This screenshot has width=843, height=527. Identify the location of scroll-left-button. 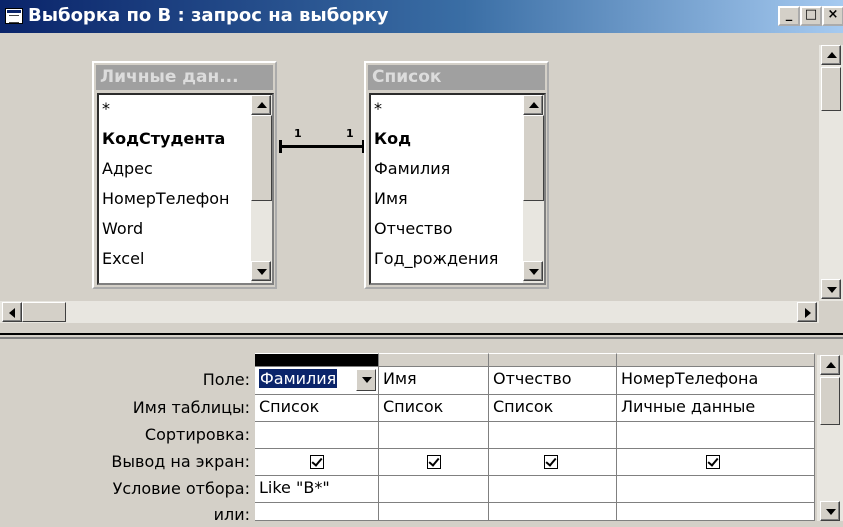
(12, 312).